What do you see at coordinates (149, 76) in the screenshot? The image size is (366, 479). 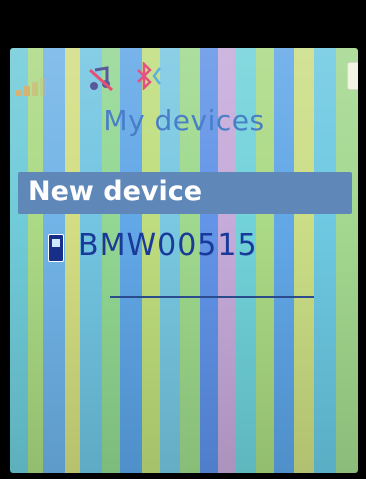 I see `bluetooth-icon` at bounding box center [149, 76].